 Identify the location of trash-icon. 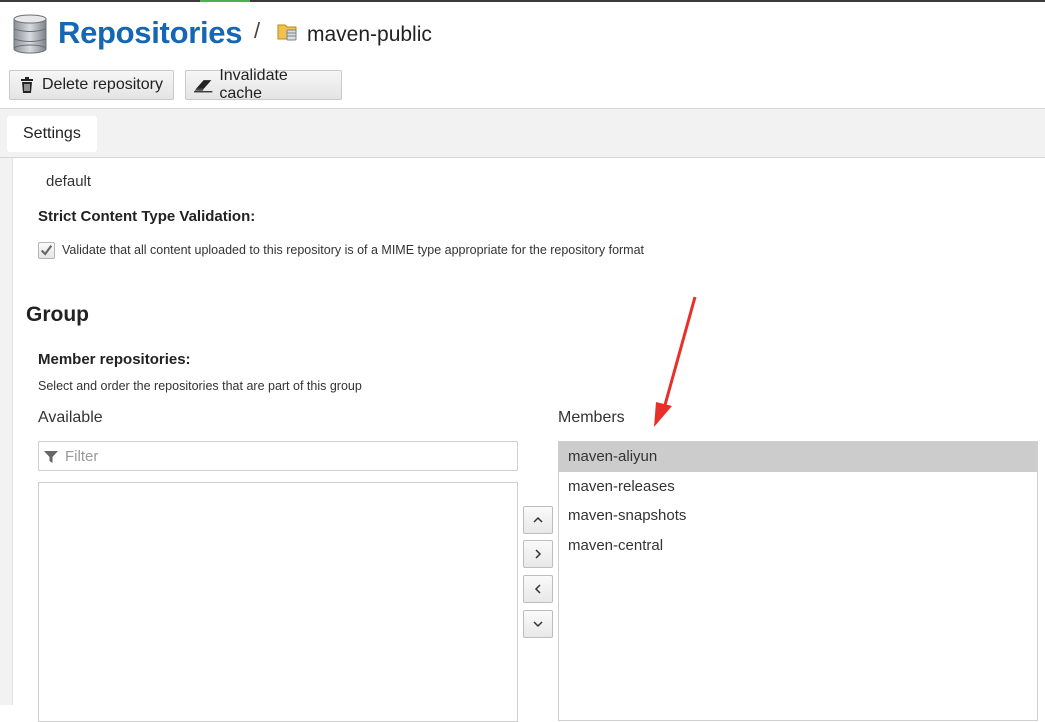
(27, 85).